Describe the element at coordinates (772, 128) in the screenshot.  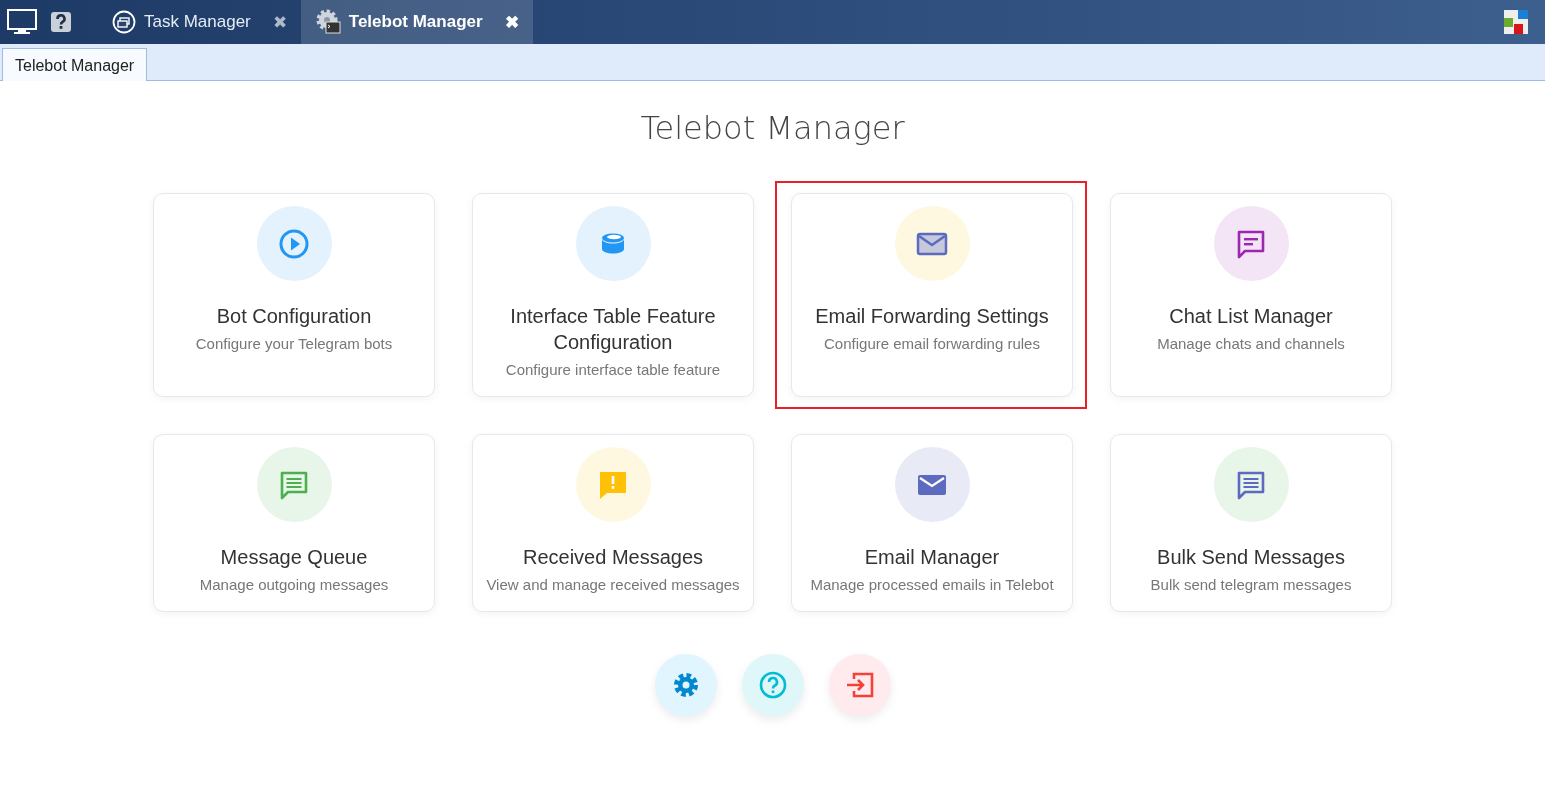
I see `page-title: Telebot Manager` at that location.